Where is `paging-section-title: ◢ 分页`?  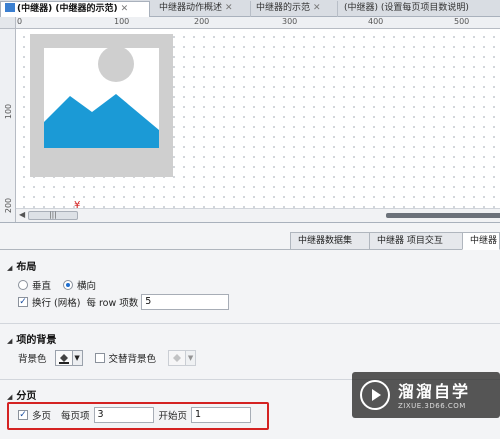
paging-section-title: ◢ 分页 is located at coordinates (21, 394).